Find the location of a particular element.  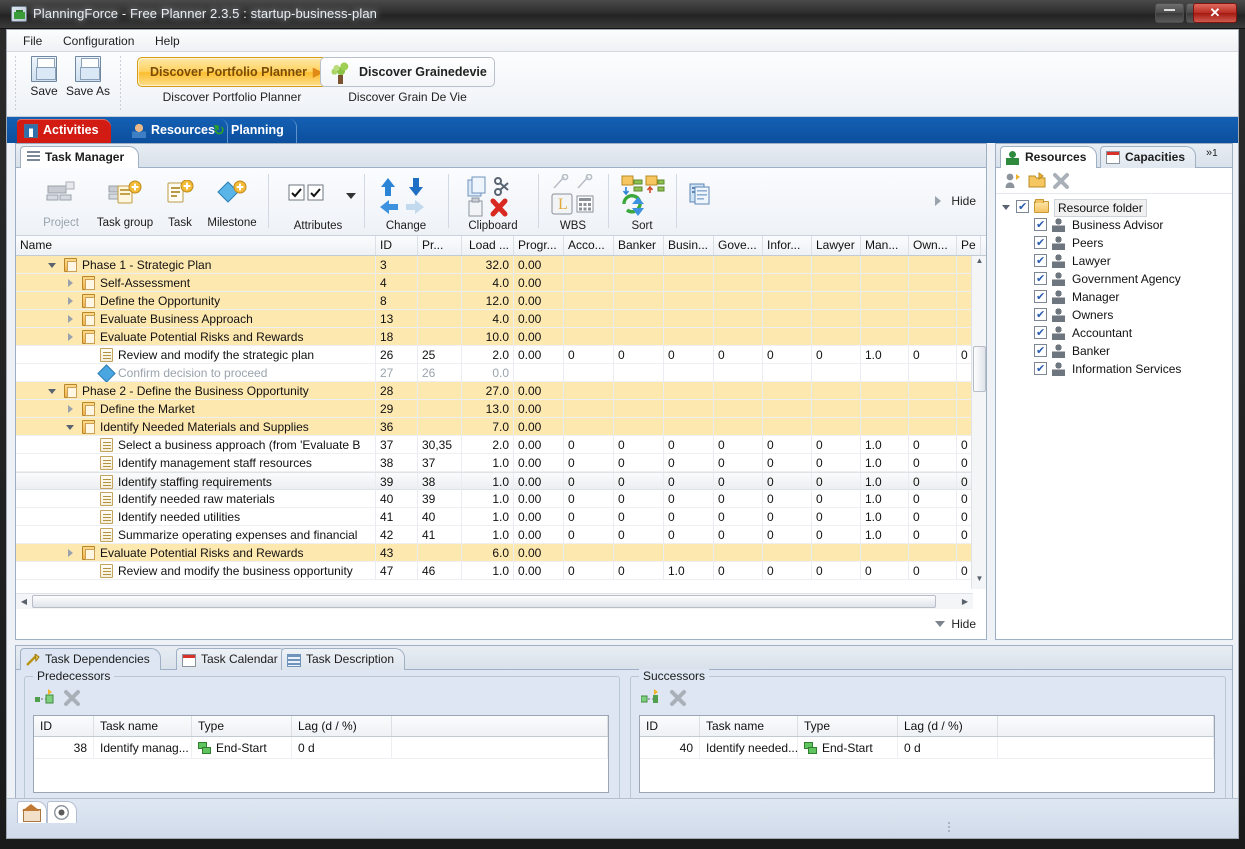

table-row: Phase 1 - Strategic Plan 3 32.0 0.00 is located at coordinates (498, 265).